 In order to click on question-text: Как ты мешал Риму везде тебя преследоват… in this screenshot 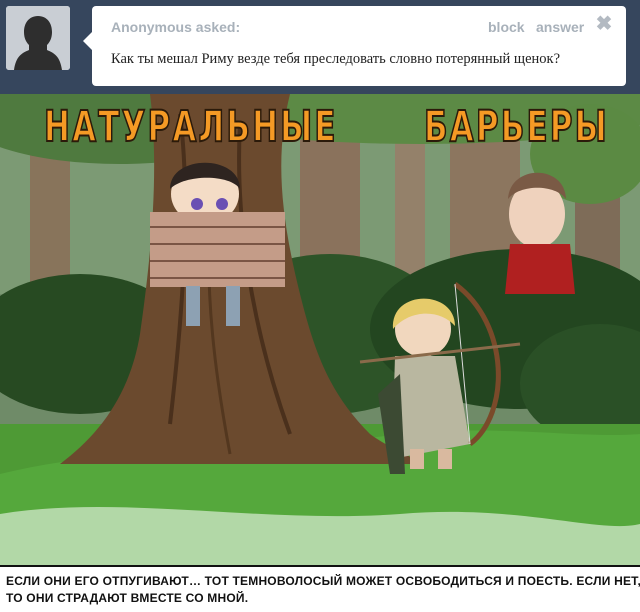, I will do `click(336, 59)`.